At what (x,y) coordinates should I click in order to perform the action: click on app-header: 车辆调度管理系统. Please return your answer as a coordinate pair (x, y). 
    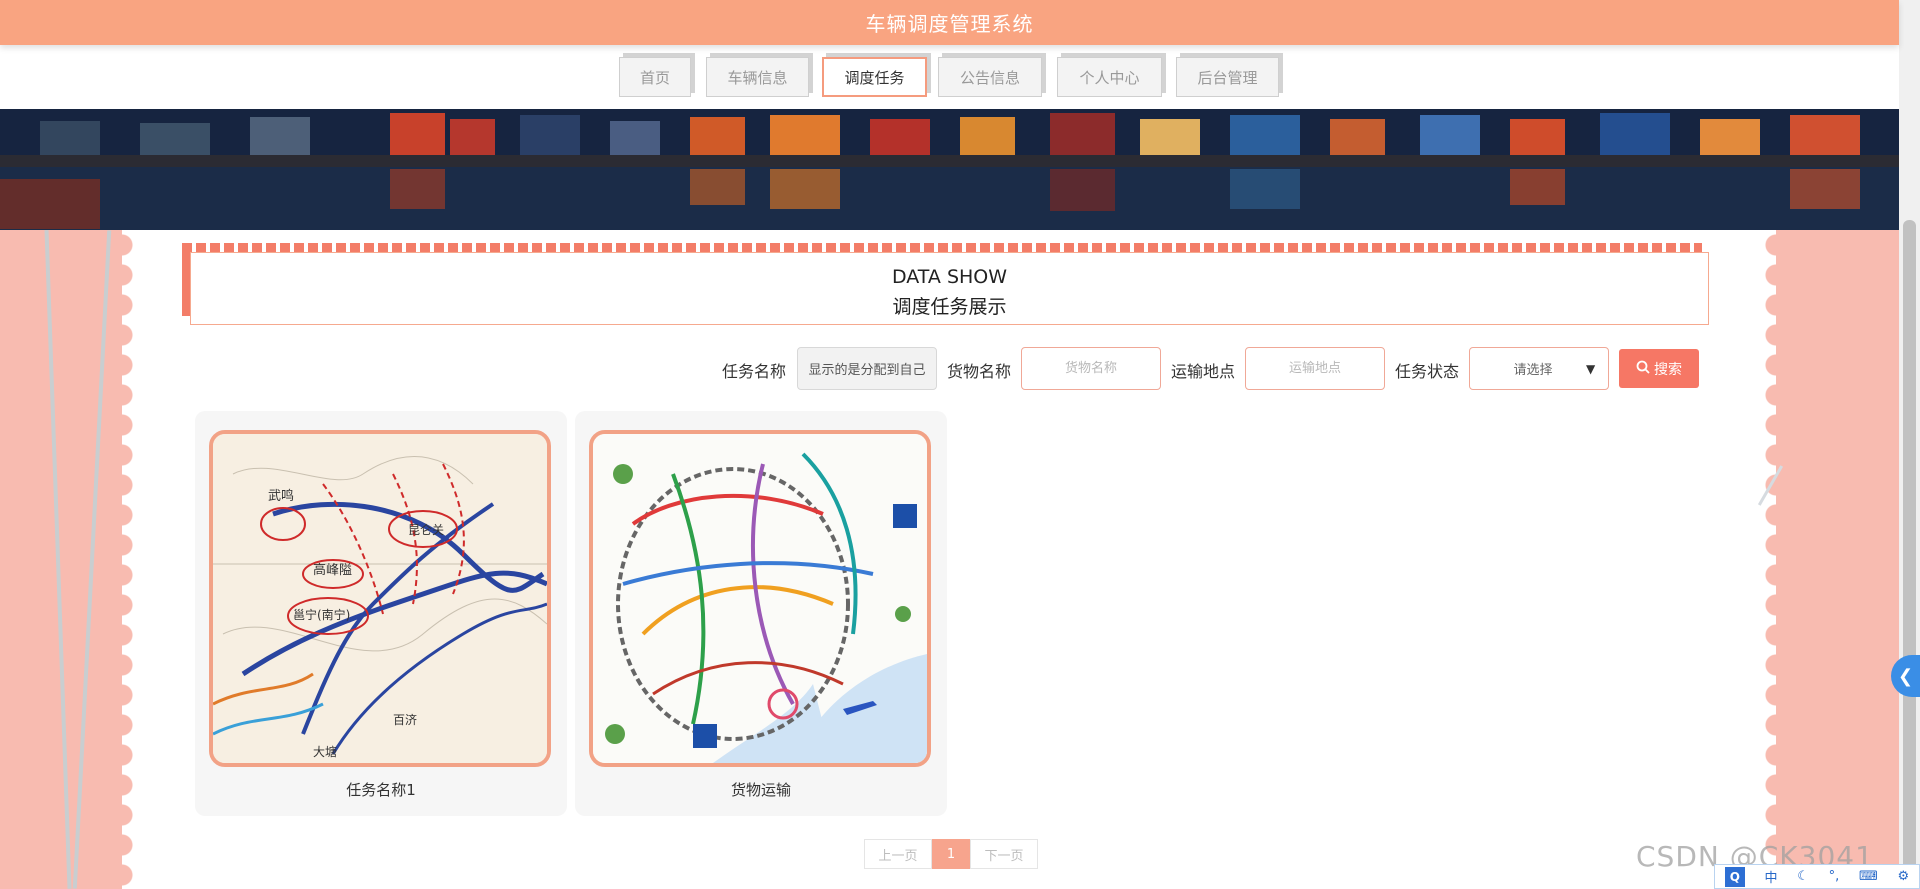
    Looking at the image, I should click on (949, 22).